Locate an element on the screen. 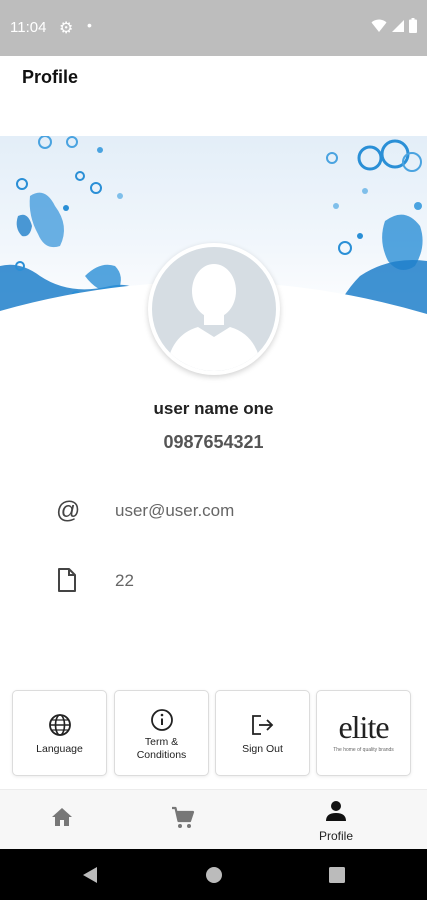 This screenshot has height=900, width=427. nav-profile: Profile is located at coordinates (336, 820).